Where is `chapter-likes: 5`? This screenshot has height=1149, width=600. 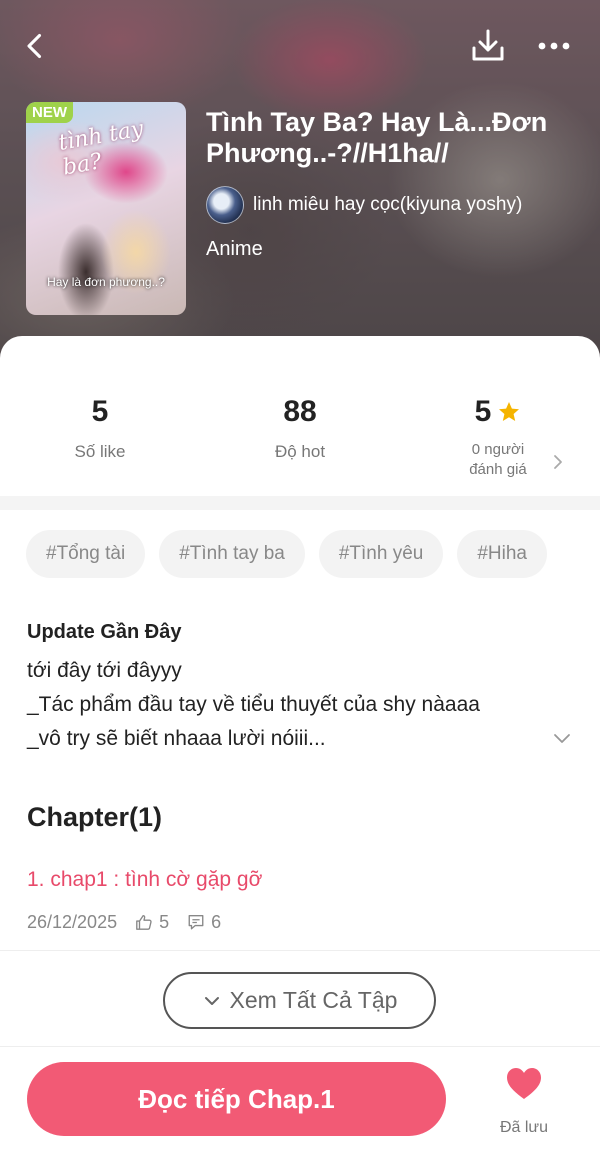 chapter-likes: 5 is located at coordinates (164, 921).